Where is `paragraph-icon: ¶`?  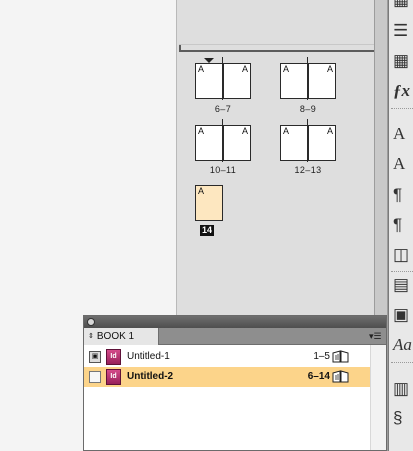 paragraph-icon: ¶ is located at coordinates (401, 195).